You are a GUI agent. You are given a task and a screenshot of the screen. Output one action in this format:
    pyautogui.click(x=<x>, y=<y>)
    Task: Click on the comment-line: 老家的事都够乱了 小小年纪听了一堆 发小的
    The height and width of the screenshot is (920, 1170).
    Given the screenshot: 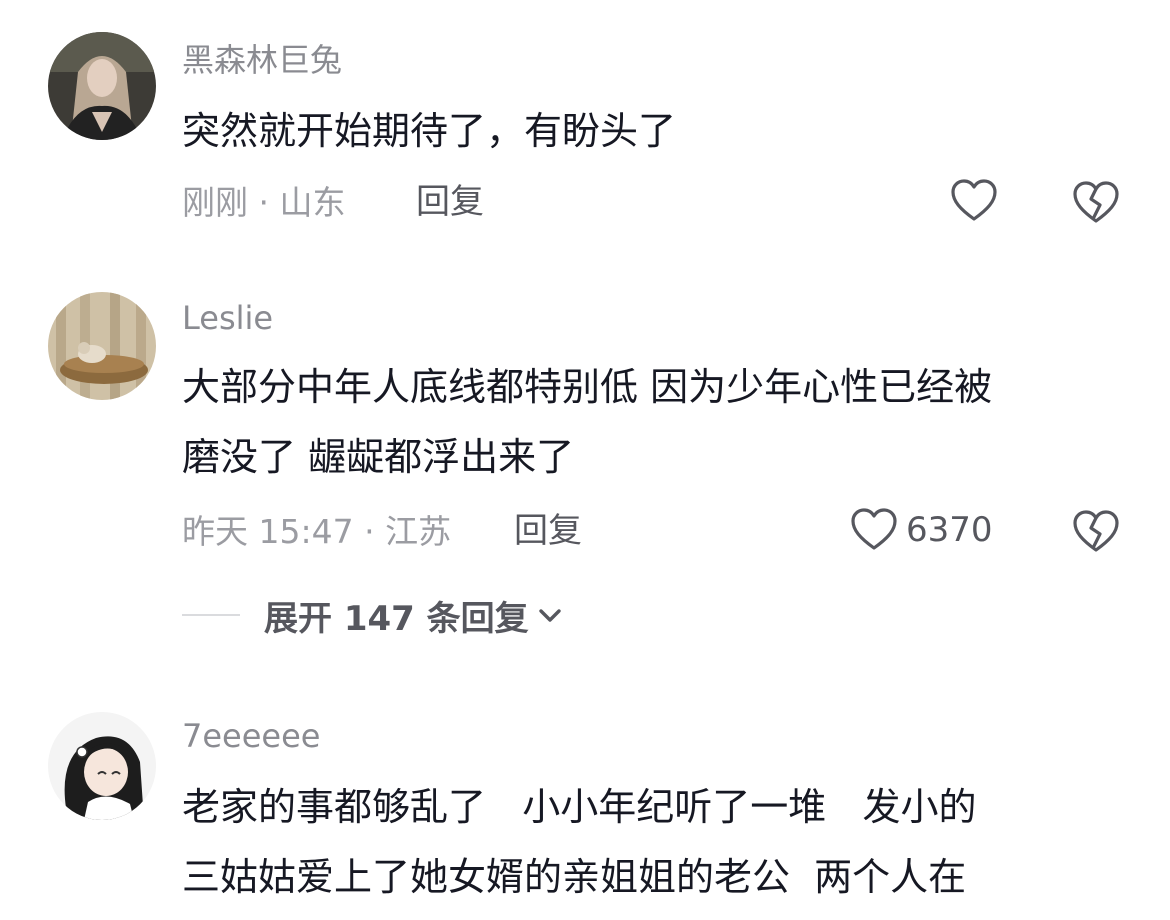 What is the action you would take?
    pyautogui.click(x=579, y=807)
    